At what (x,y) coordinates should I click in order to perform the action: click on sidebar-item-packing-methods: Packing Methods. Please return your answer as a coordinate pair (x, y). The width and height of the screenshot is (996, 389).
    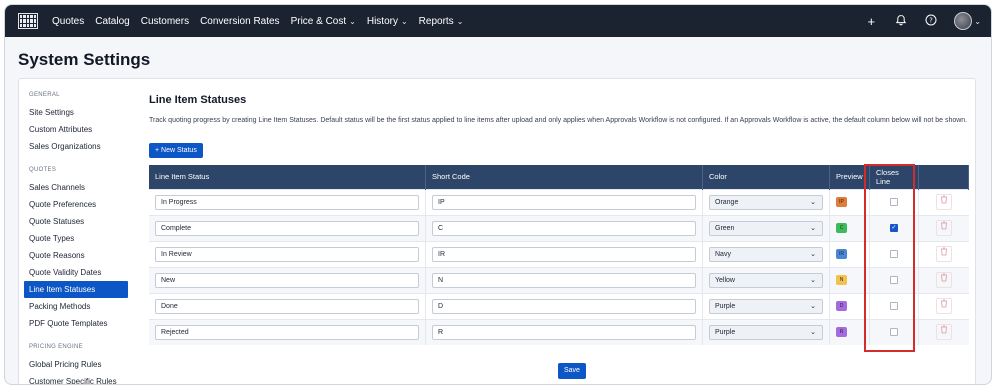
    Looking at the image, I should click on (78, 306).